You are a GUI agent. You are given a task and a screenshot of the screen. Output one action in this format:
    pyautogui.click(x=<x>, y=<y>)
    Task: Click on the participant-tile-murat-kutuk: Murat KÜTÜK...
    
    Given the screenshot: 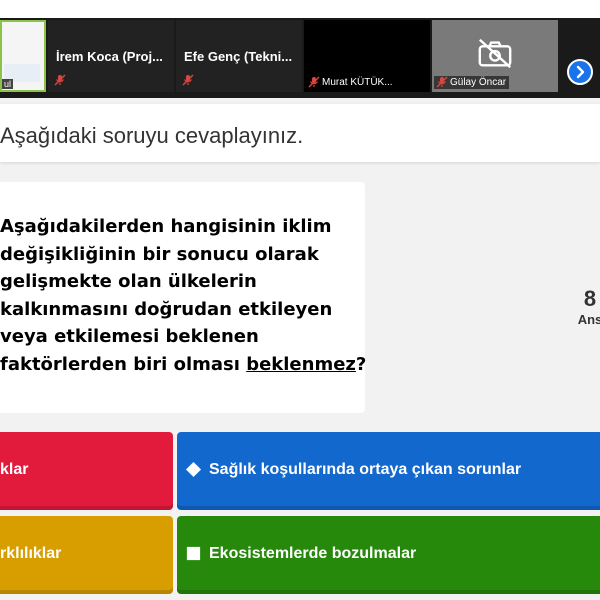 What is the action you would take?
    pyautogui.click(x=367, y=56)
    